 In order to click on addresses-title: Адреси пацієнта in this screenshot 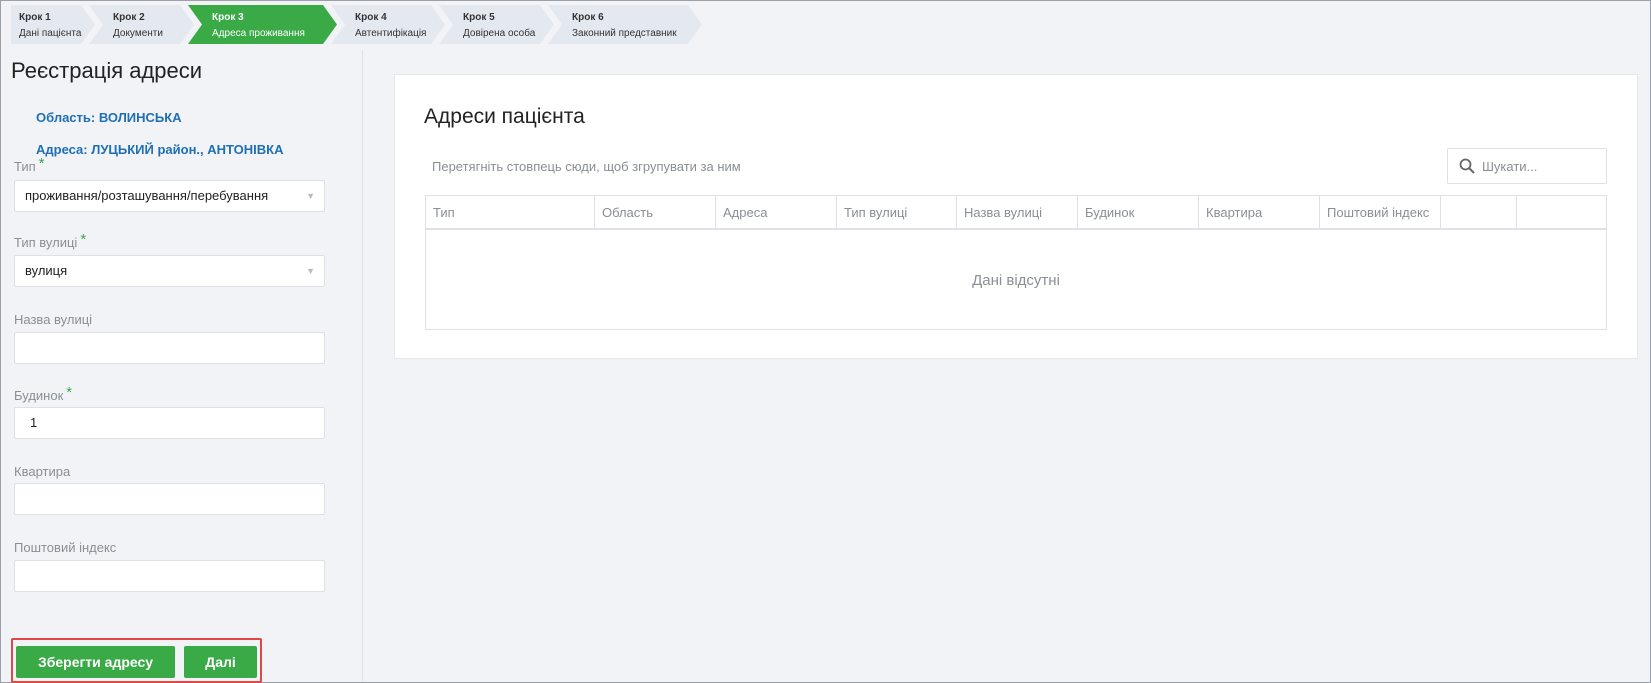, I will do `click(504, 116)`.